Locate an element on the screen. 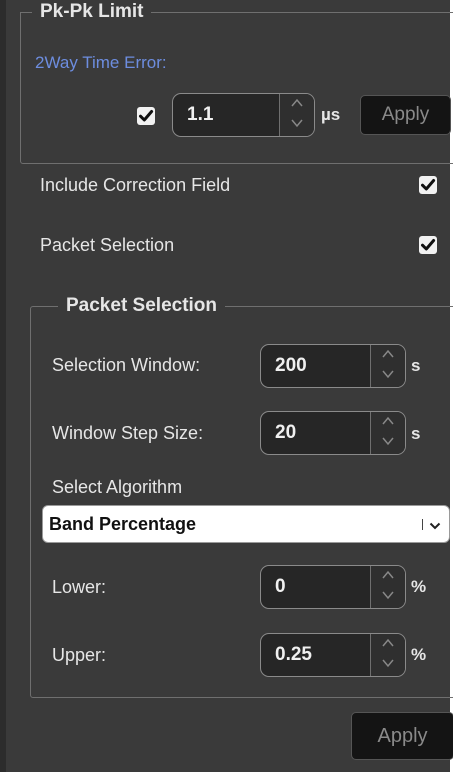 The height and width of the screenshot is (772, 453). packet-selection-checkbox is located at coordinates (428, 245).